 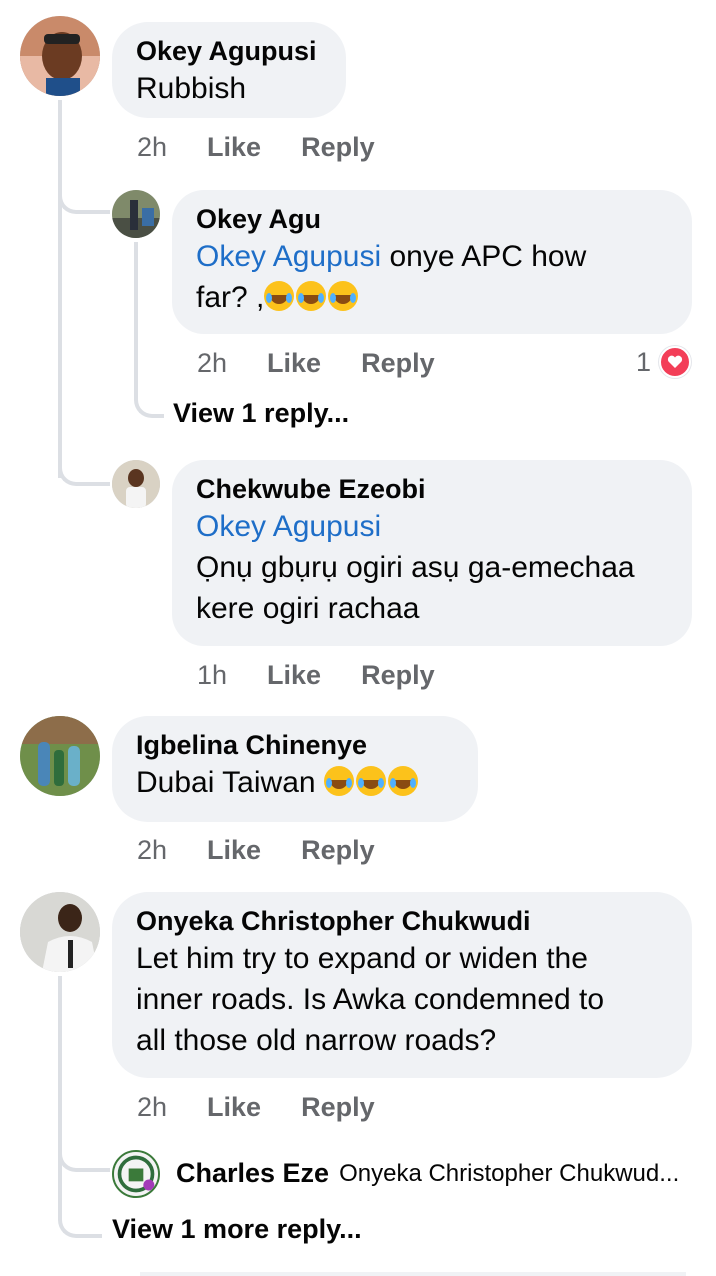 I want to click on collapsed-reply-author: Charles Eze, so click(x=252, y=1173).